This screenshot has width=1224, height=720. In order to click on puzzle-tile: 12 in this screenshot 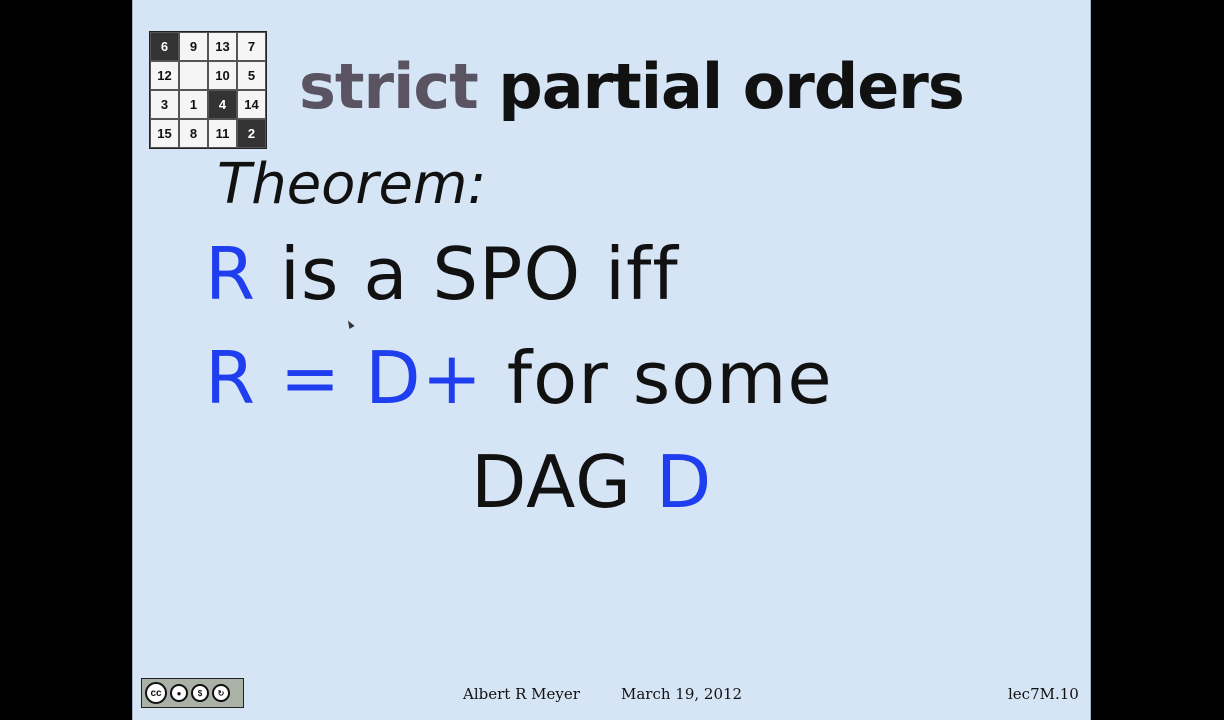, I will do `click(164, 75)`.